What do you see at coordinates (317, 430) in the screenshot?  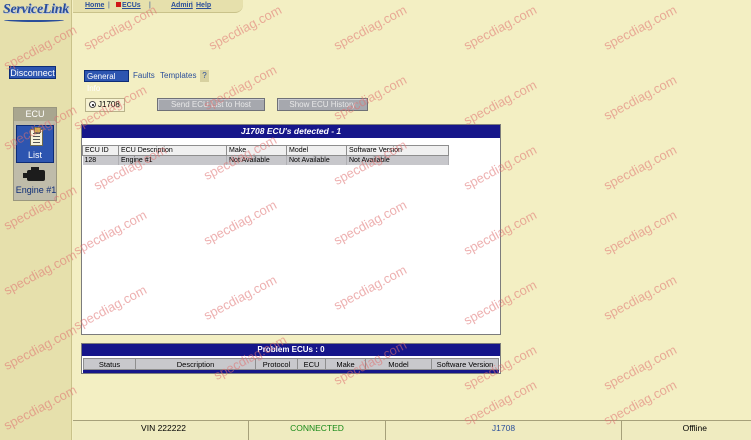 I see `status-connection: CONNECTED` at bounding box center [317, 430].